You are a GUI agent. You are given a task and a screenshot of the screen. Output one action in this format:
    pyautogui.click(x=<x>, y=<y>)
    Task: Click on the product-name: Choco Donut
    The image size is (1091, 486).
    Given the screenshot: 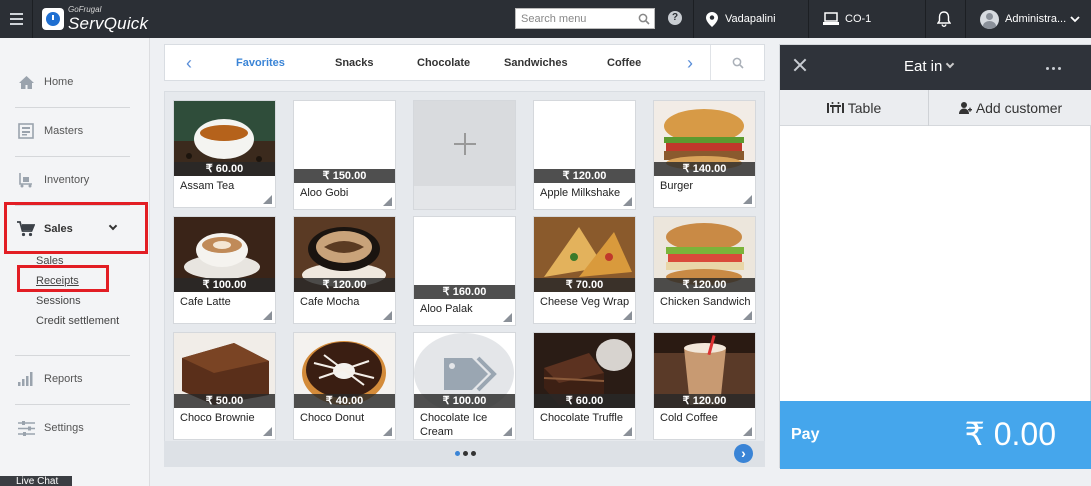 What is the action you would take?
    pyautogui.click(x=332, y=418)
    